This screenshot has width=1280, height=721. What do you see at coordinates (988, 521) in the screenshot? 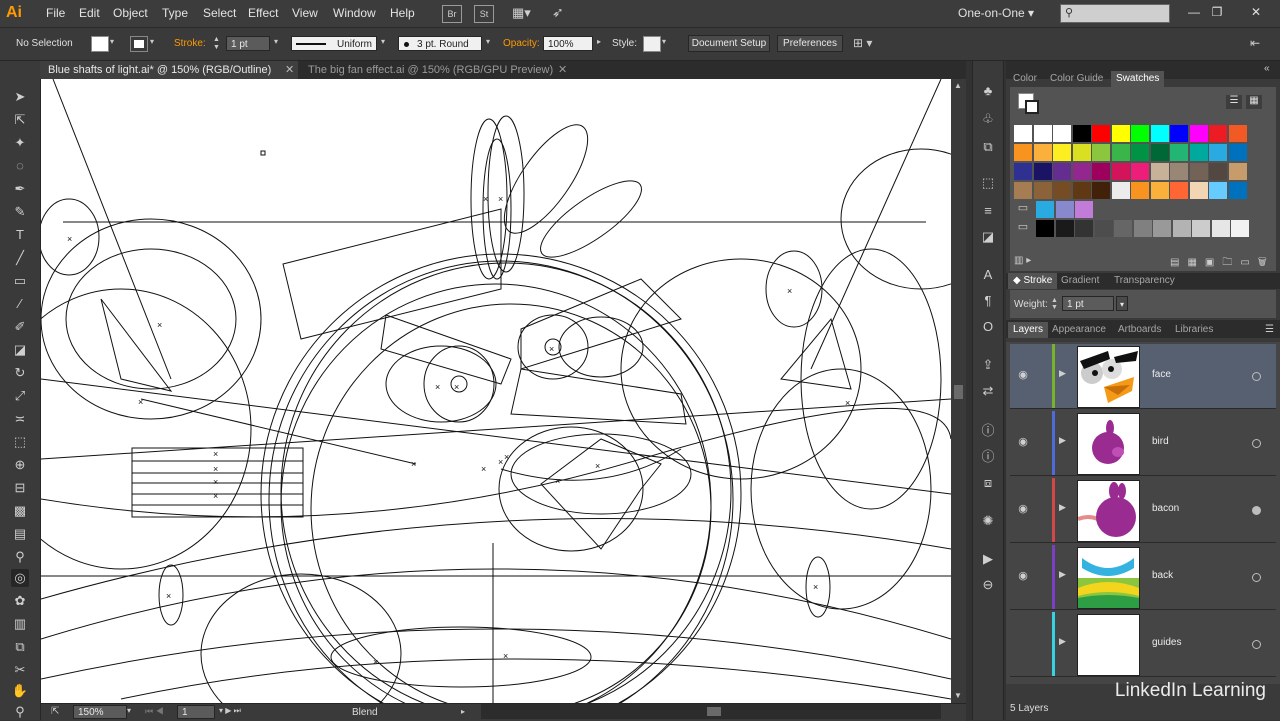
I see `appearance-icon: ✺` at bounding box center [988, 521].